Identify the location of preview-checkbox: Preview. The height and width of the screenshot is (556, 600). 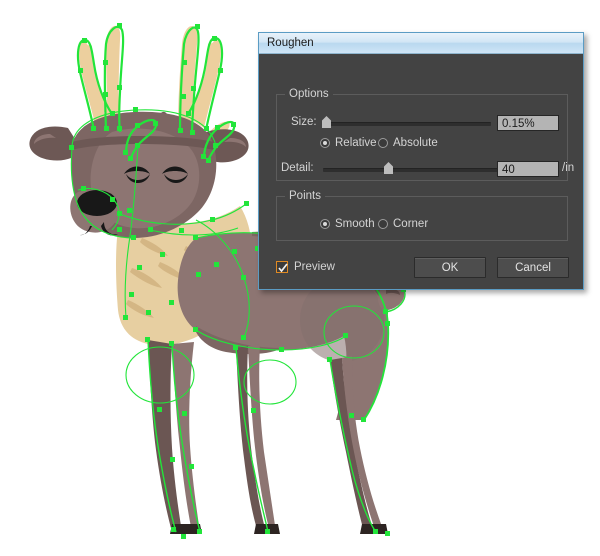
(305, 267).